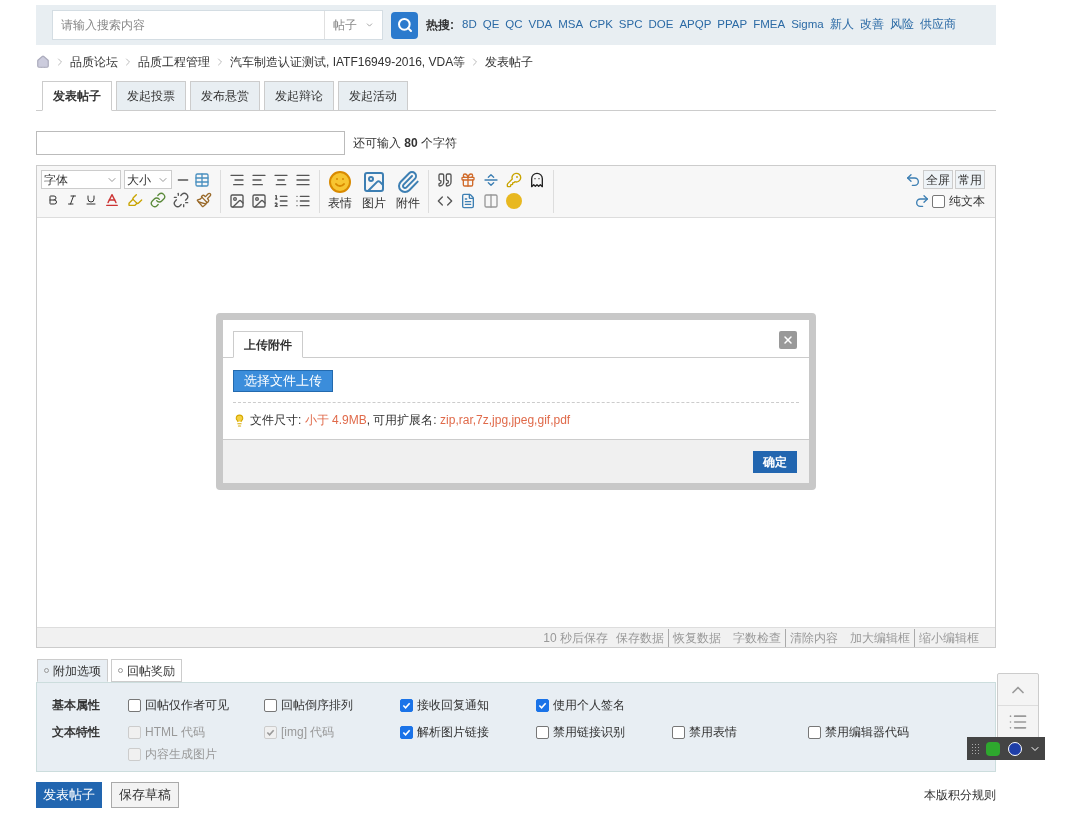  Describe the element at coordinates (948, 637) in the screenshot. I see `status-link: 缩小编辑框` at that location.